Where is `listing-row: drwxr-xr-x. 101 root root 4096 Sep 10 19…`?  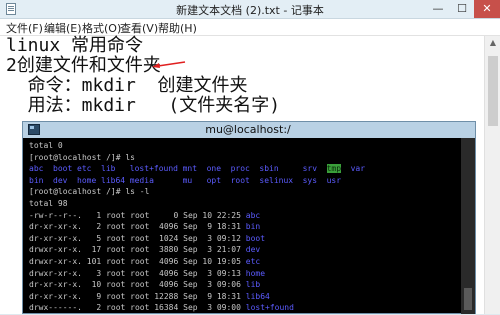 listing-row: drwxr-xr-x. 101 root root 4096 Sep 10 19… is located at coordinates (245, 262).